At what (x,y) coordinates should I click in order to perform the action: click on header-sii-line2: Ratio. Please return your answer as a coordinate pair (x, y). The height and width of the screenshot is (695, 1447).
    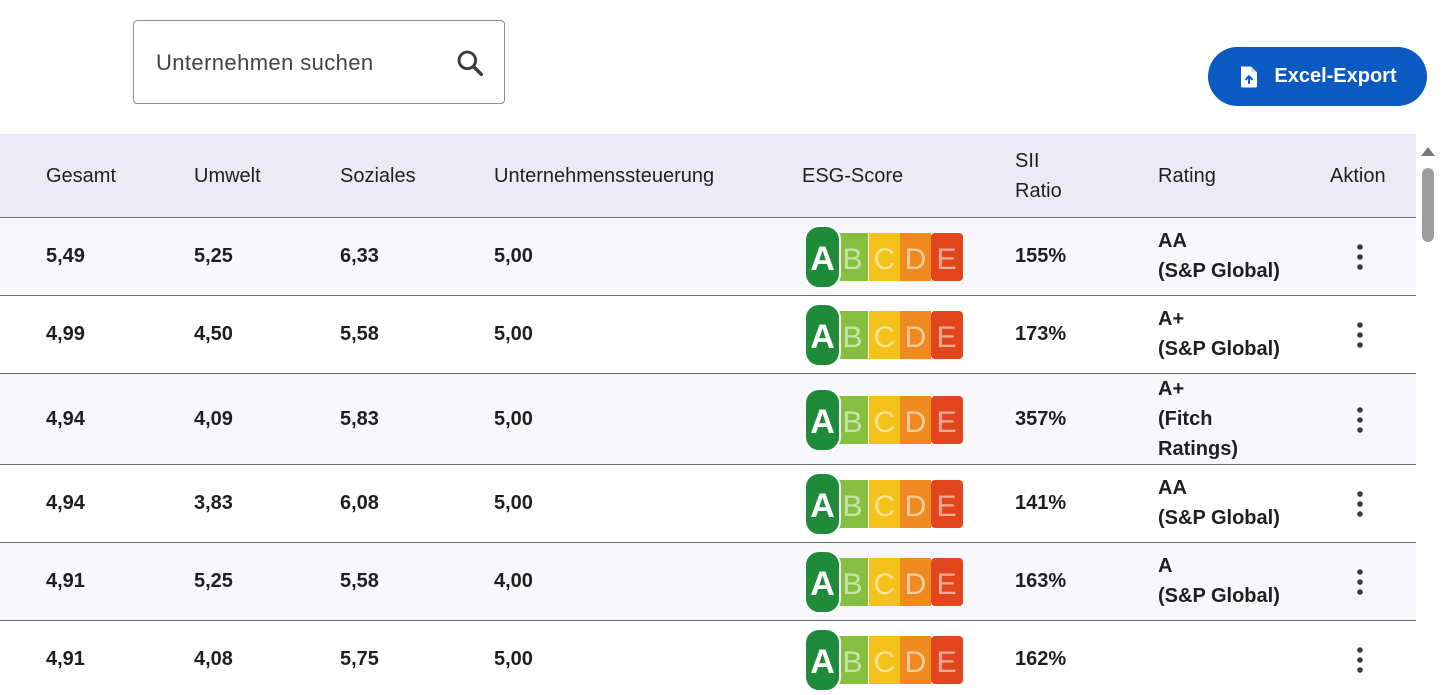
    Looking at the image, I should click on (1038, 191).